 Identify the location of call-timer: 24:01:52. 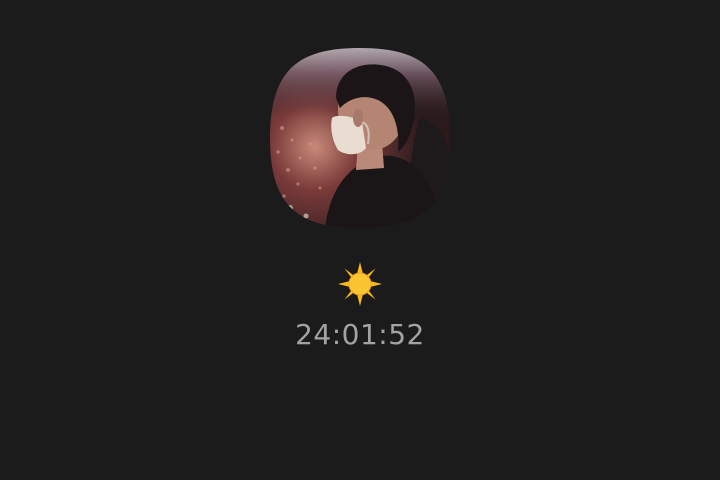
(360, 334).